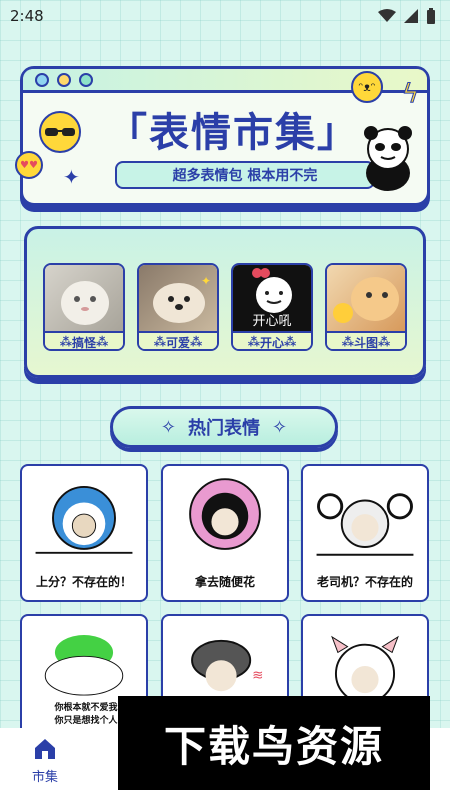  I want to click on sparkle-icon: ✦, so click(71, 177).